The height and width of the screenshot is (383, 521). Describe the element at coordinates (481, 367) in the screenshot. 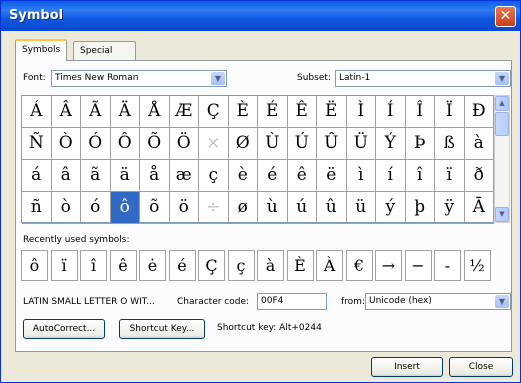

I see `close-button: Close` at that location.